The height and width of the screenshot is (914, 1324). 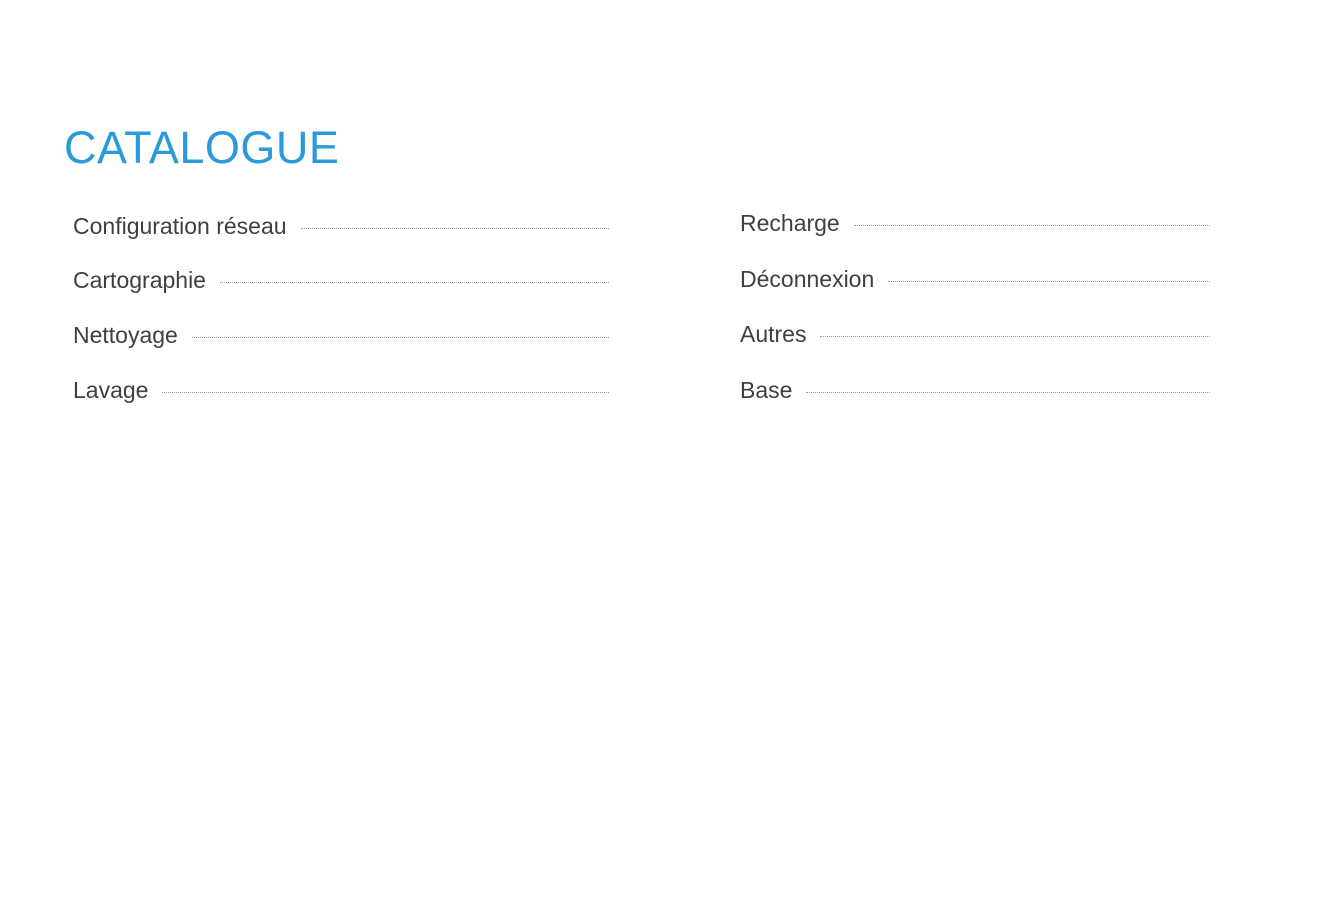 I want to click on page-title: CATALOGUE, so click(x=202, y=147).